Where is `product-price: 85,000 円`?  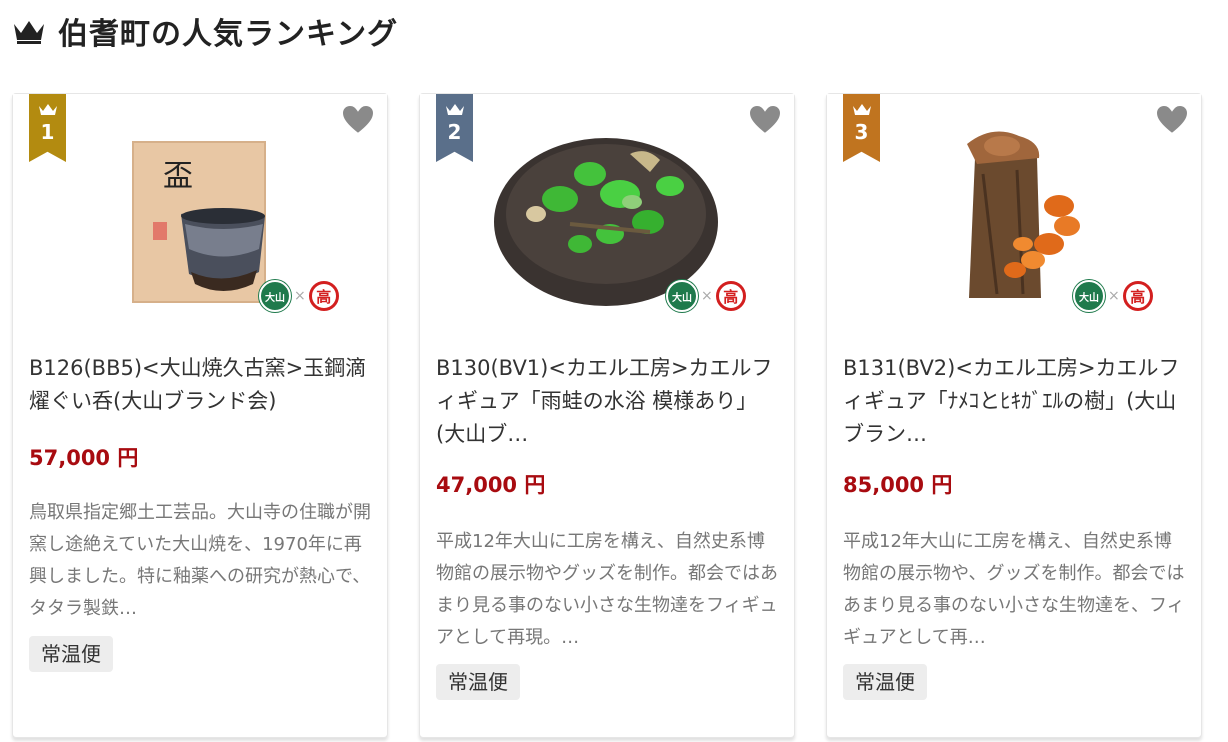 product-price: 85,000 円 is located at coordinates (898, 485).